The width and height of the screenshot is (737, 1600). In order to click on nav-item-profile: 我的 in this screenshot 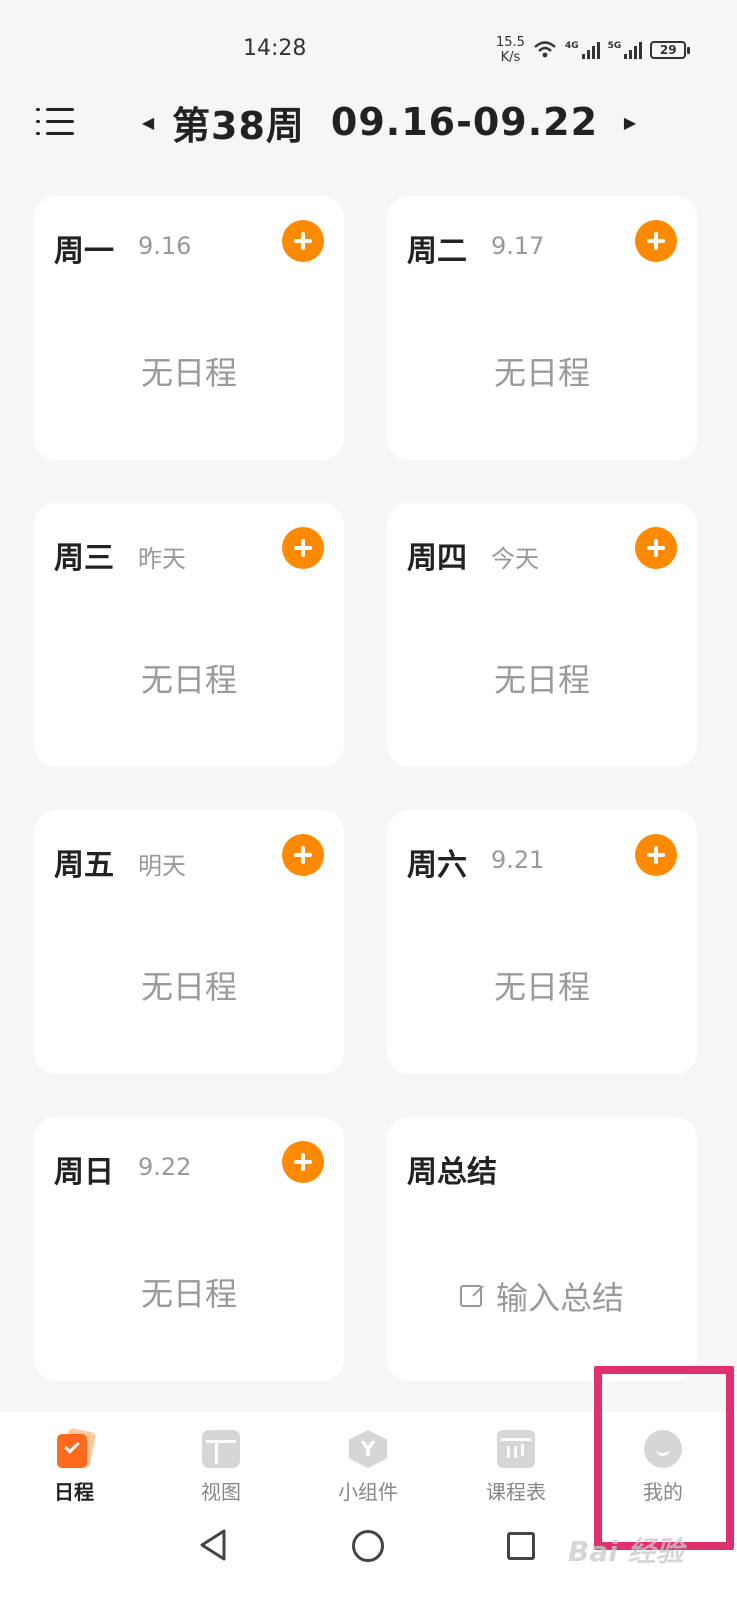, I will do `click(663, 1467)`.